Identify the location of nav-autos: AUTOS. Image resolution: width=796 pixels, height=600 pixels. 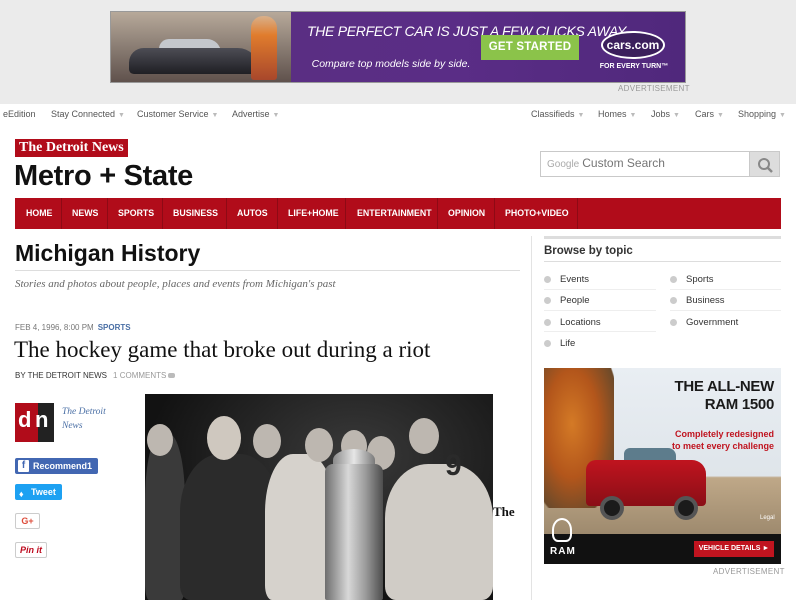
(252, 213).